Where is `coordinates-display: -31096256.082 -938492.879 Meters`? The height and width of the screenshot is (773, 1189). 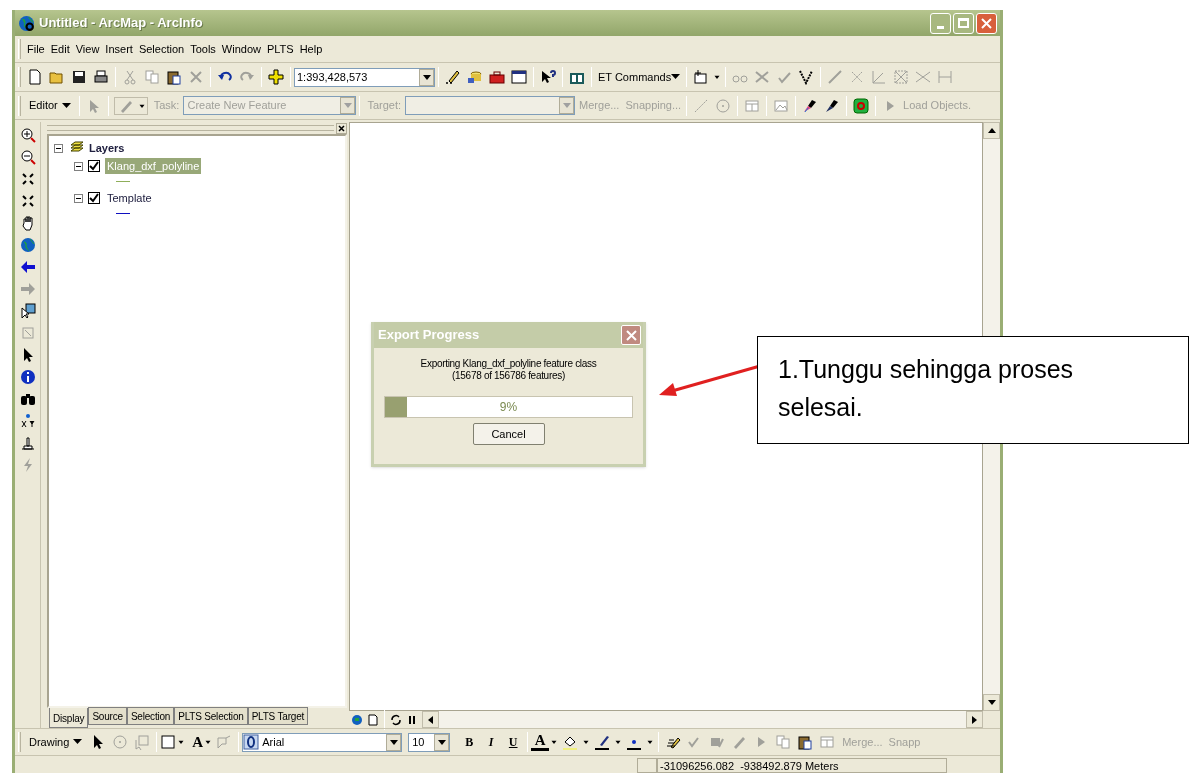 coordinates-display: -31096256.082 -938492.879 Meters is located at coordinates (802, 765).